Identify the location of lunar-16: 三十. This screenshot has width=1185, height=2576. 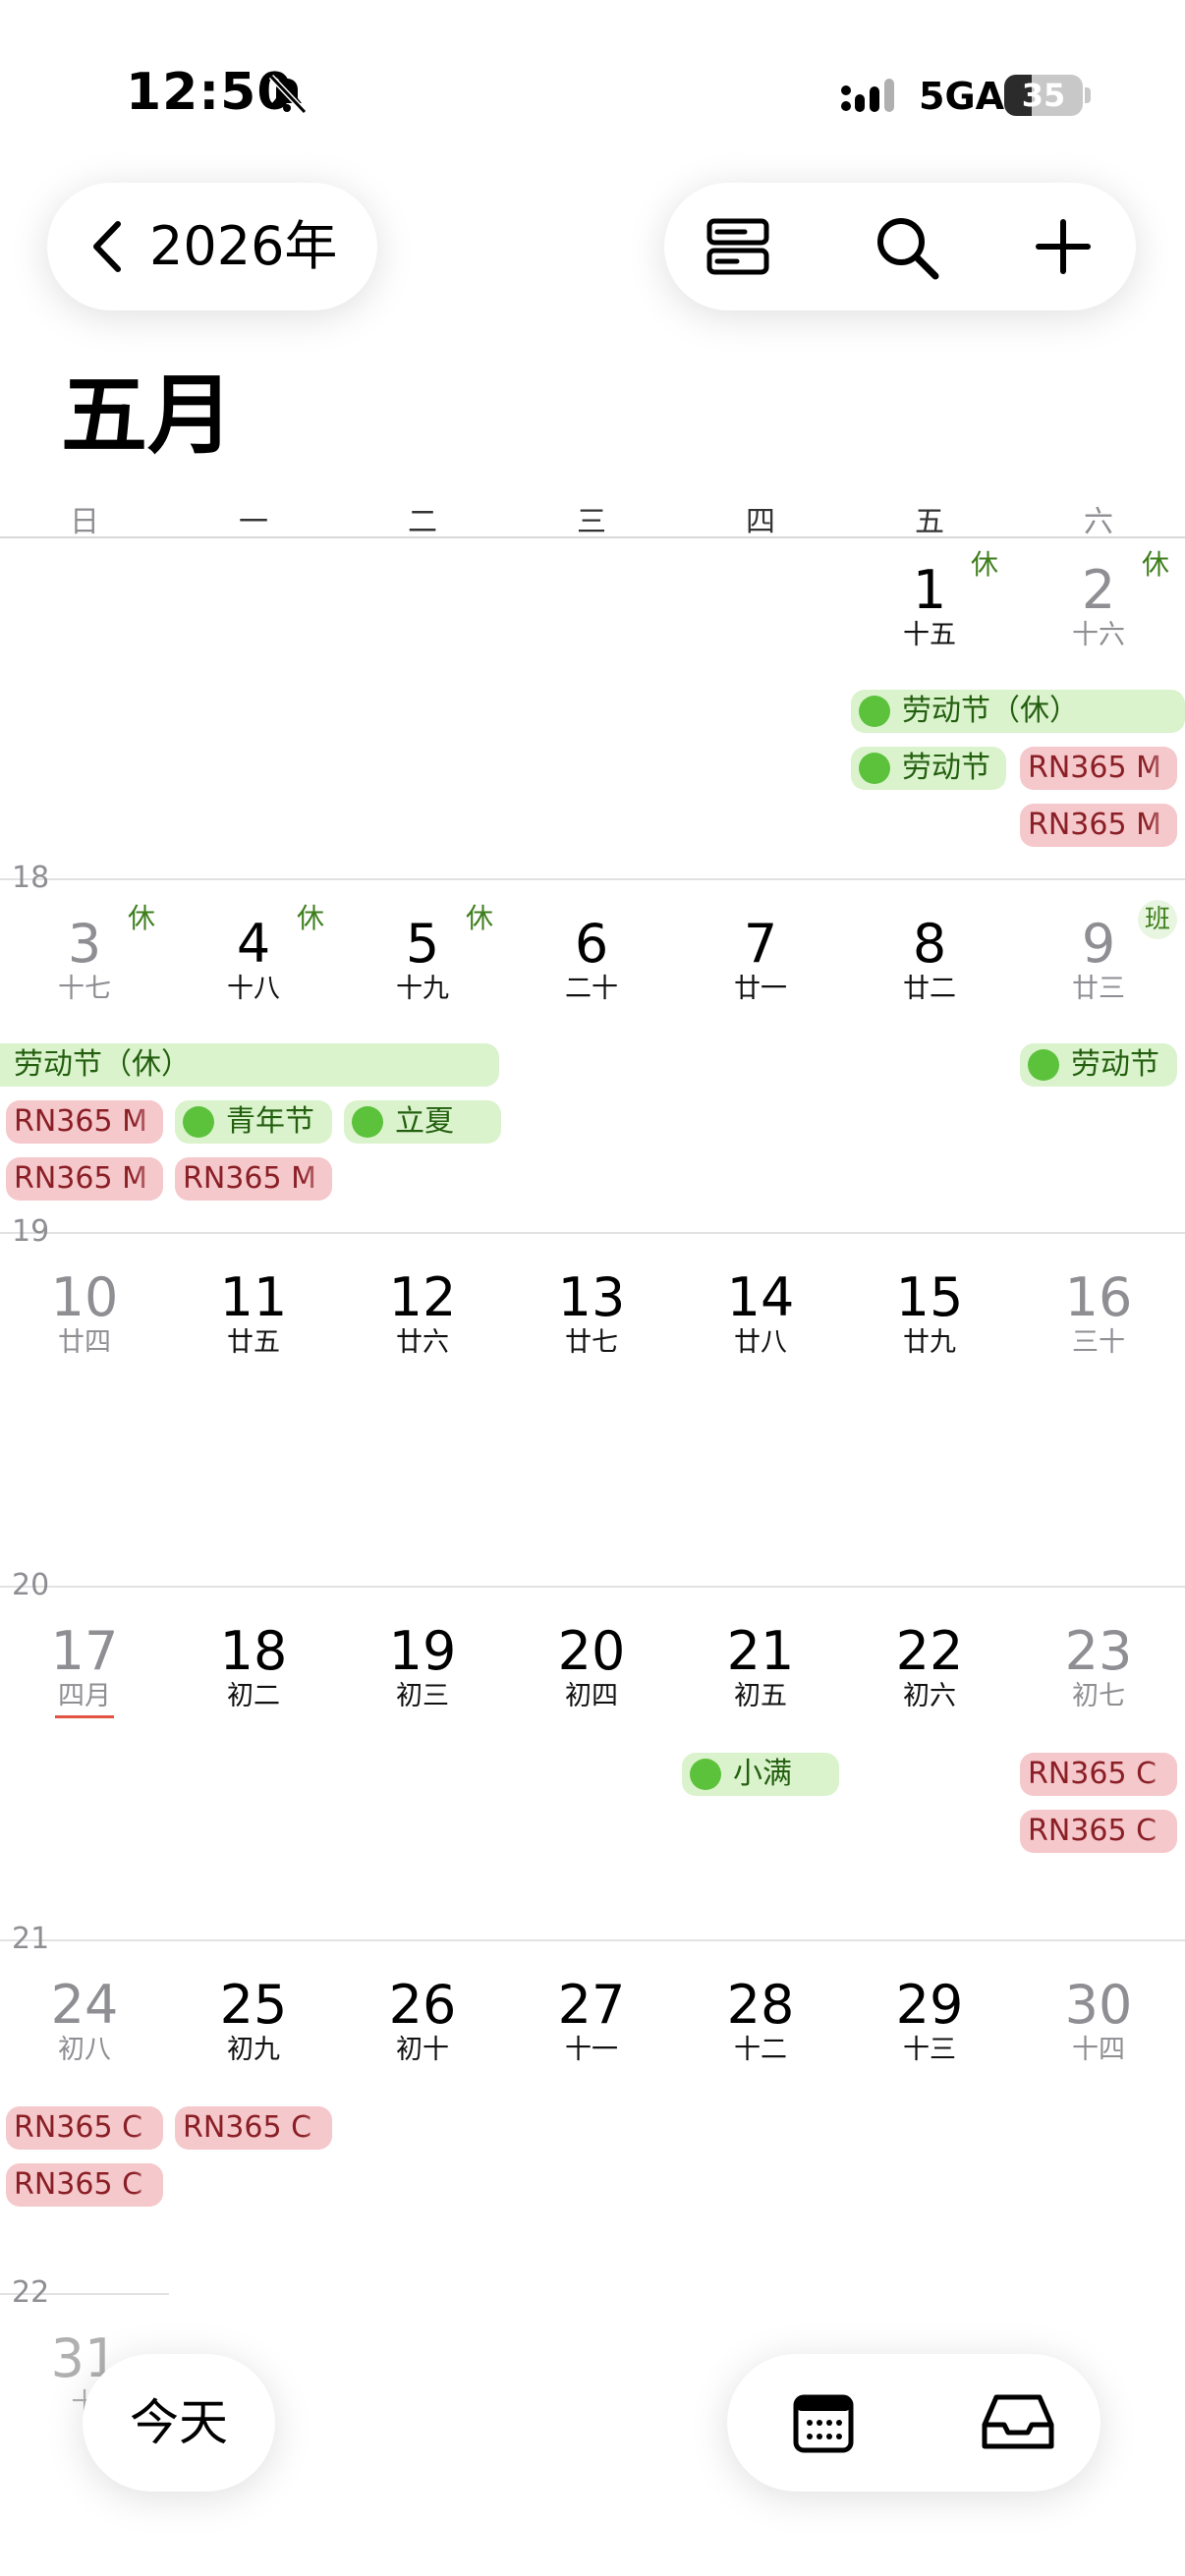
(1099, 1342).